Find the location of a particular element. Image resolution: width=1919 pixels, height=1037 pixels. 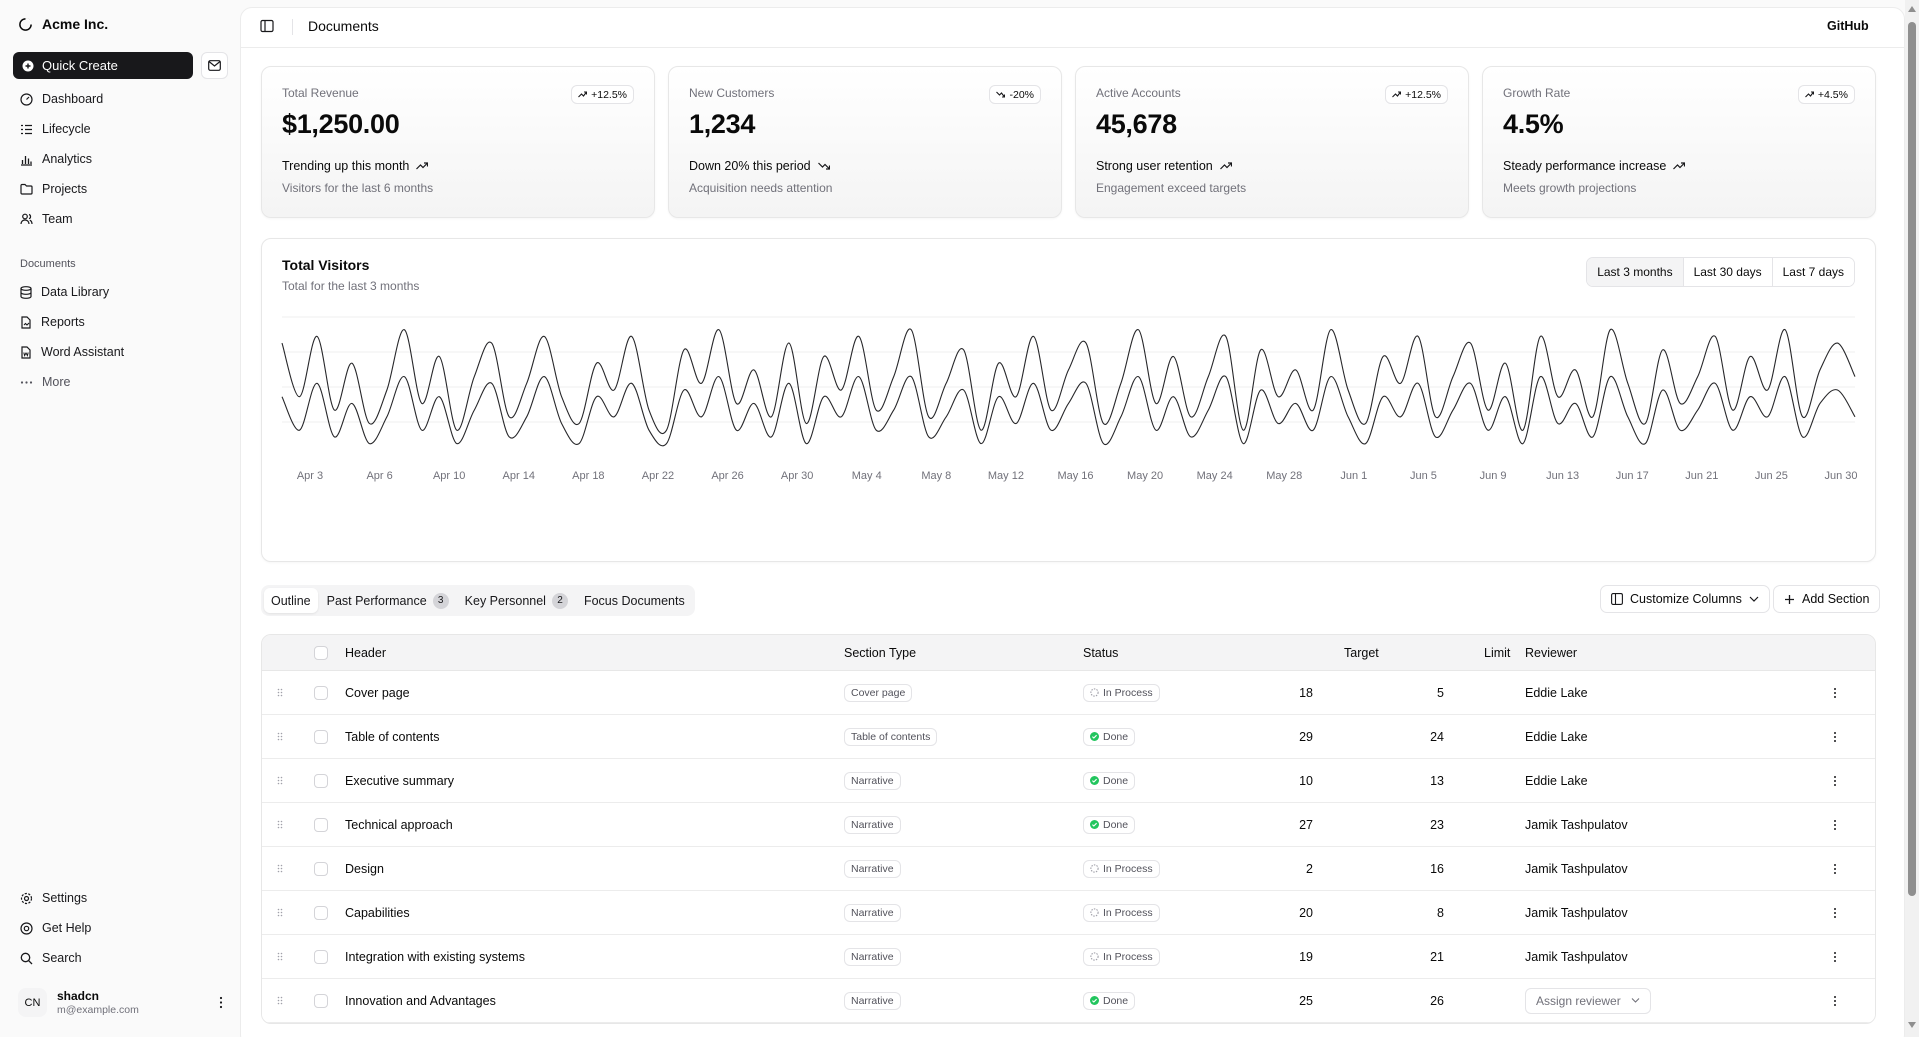

scrollbar-thumb is located at coordinates (1912, 459).